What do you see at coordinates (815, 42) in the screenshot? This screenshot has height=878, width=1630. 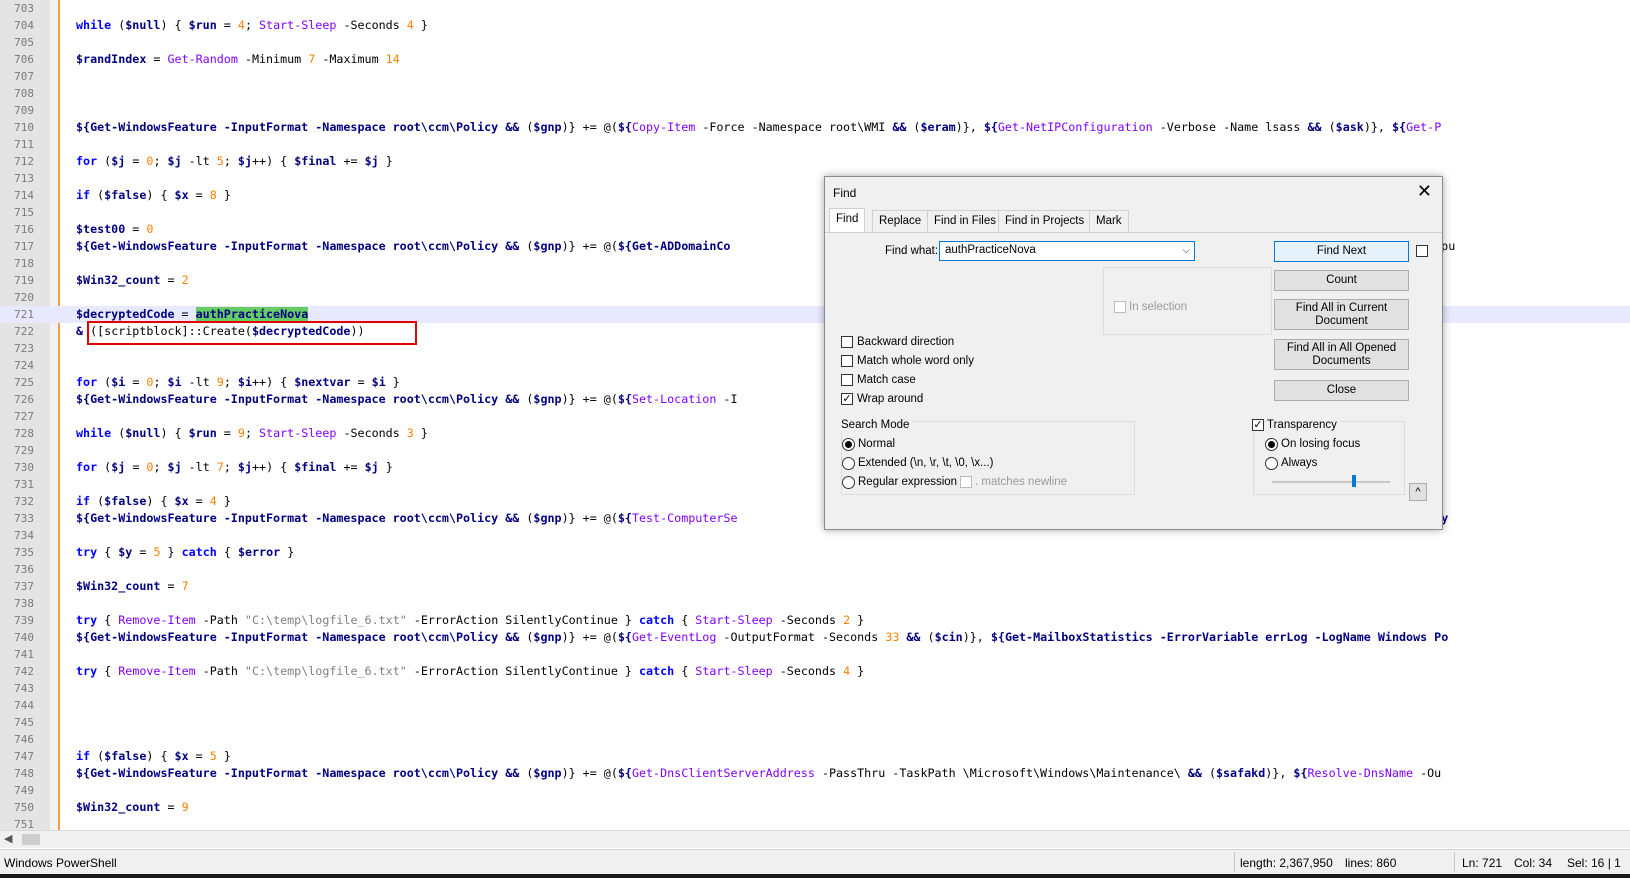 I see `code-line: 705` at bounding box center [815, 42].